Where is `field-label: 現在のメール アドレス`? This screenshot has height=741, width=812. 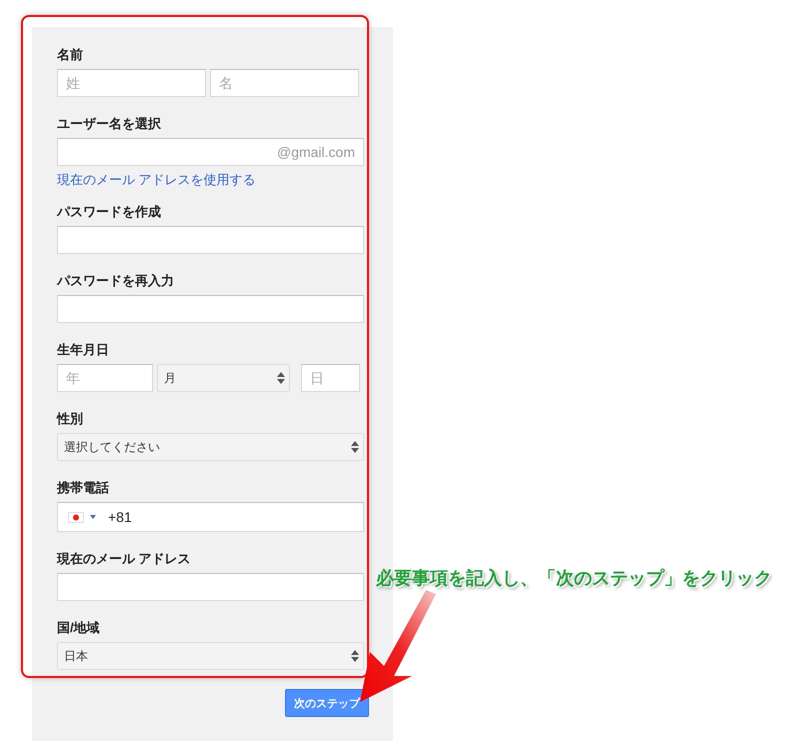 field-label: 現在のメール アドレス is located at coordinates (124, 559).